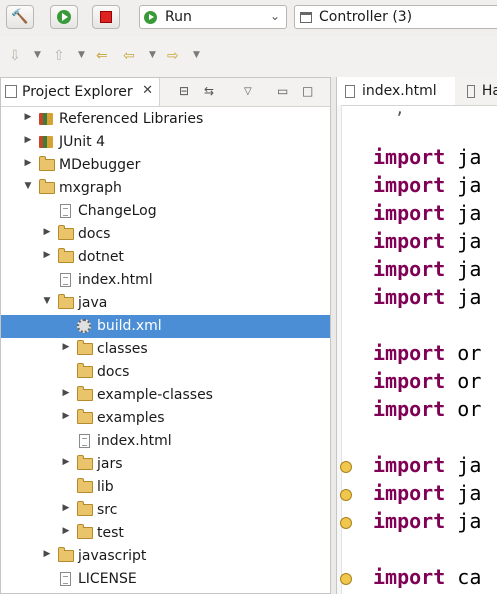  I want to click on tab-label: Project Explorer, so click(77, 92).